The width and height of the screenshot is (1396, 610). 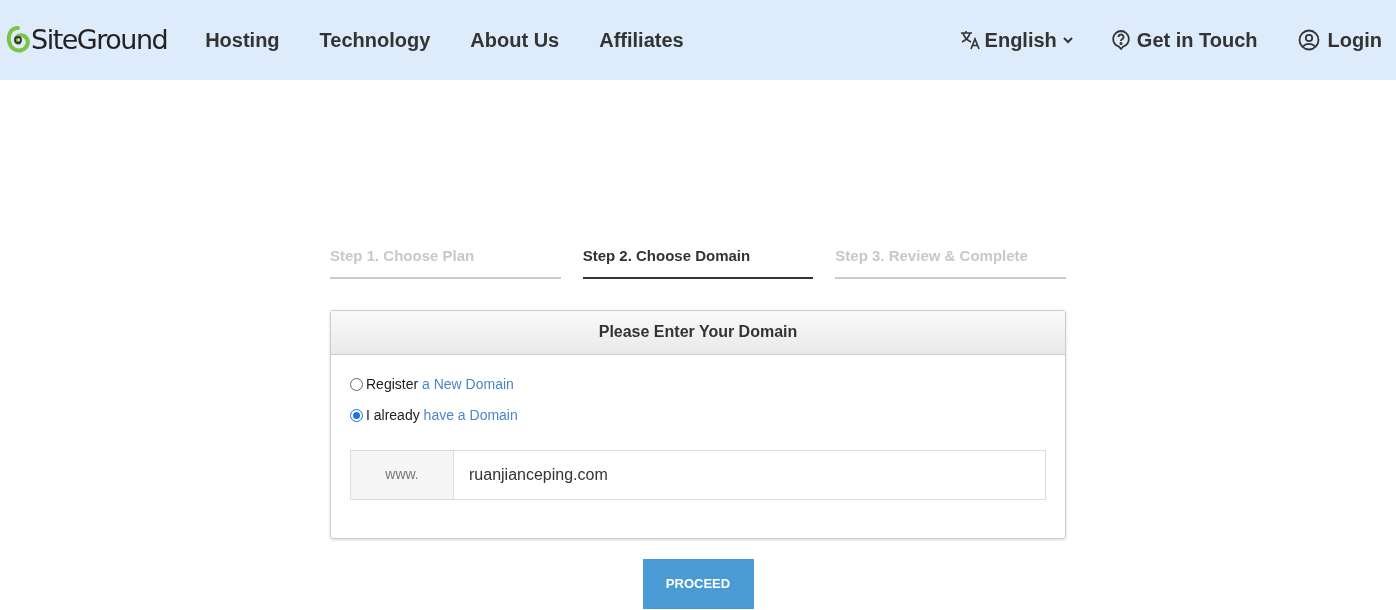 What do you see at coordinates (641, 40) in the screenshot?
I see `nav-link: Affiliates` at bounding box center [641, 40].